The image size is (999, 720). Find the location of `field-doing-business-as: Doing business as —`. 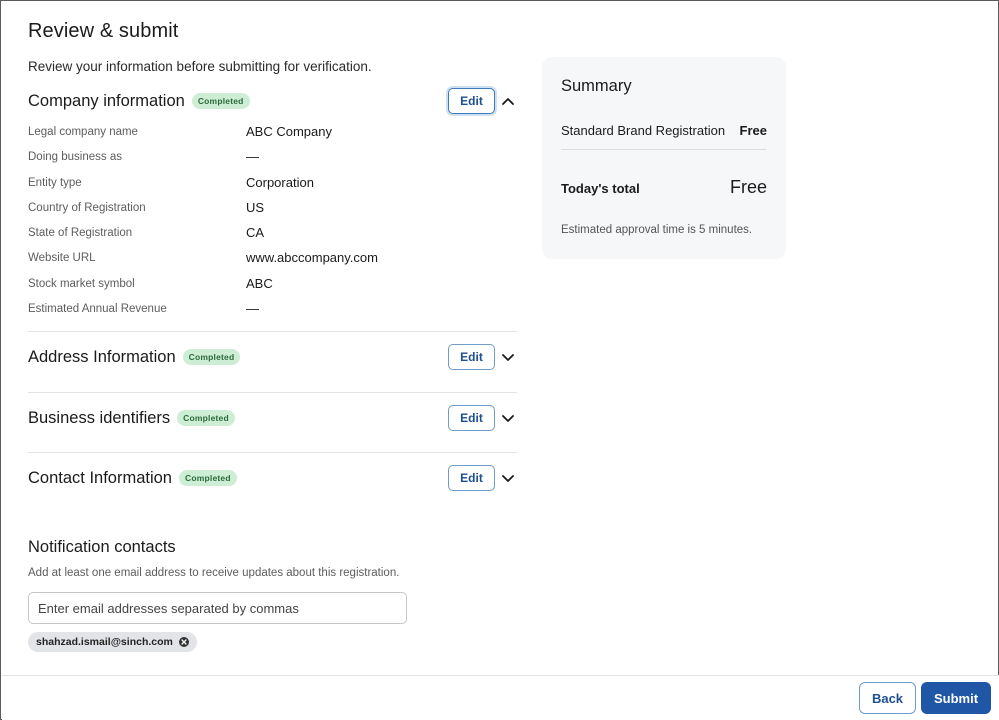

field-doing-business-as: Doing business as — is located at coordinates (258, 159).